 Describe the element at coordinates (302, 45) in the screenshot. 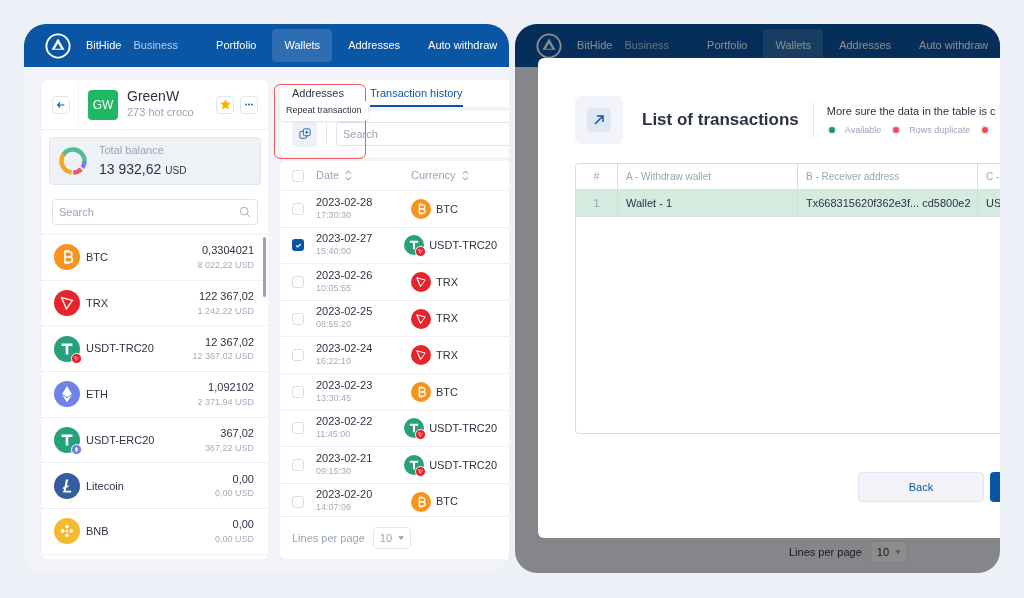

I see `nav-item: Wallets` at that location.